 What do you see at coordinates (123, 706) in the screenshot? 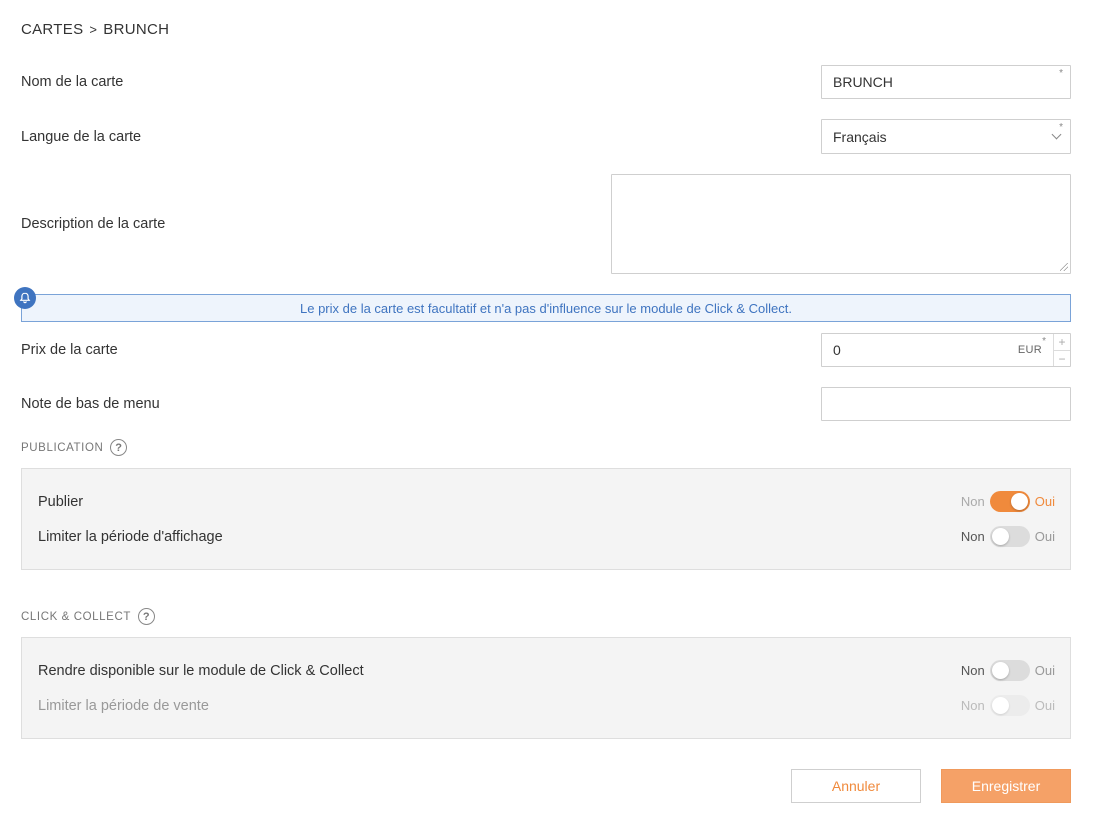
I see `limit-sale-label: Limiter la période de vente` at bounding box center [123, 706].